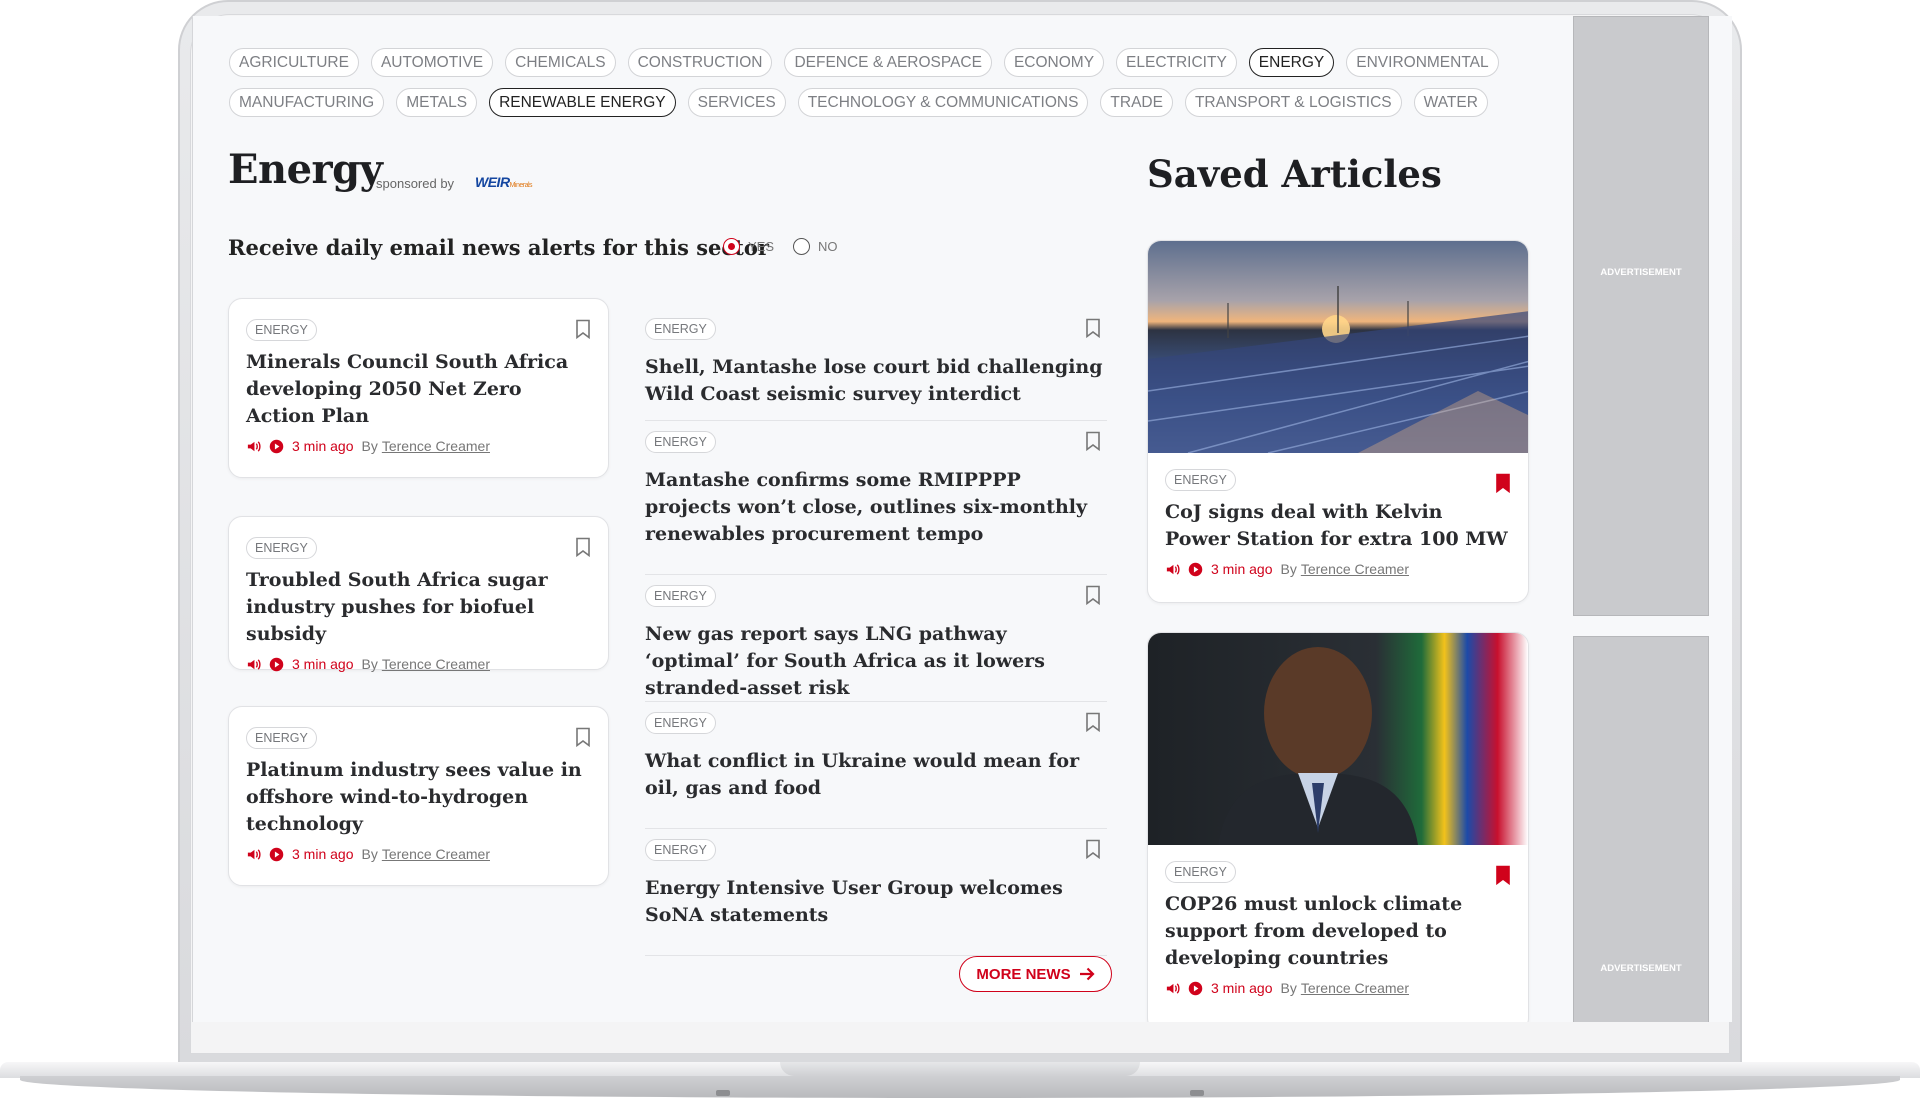 The image size is (1920, 1102). Describe the element at coordinates (521, 185) in the screenshot. I see `sponsor-logo-sub: Minerals` at that location.